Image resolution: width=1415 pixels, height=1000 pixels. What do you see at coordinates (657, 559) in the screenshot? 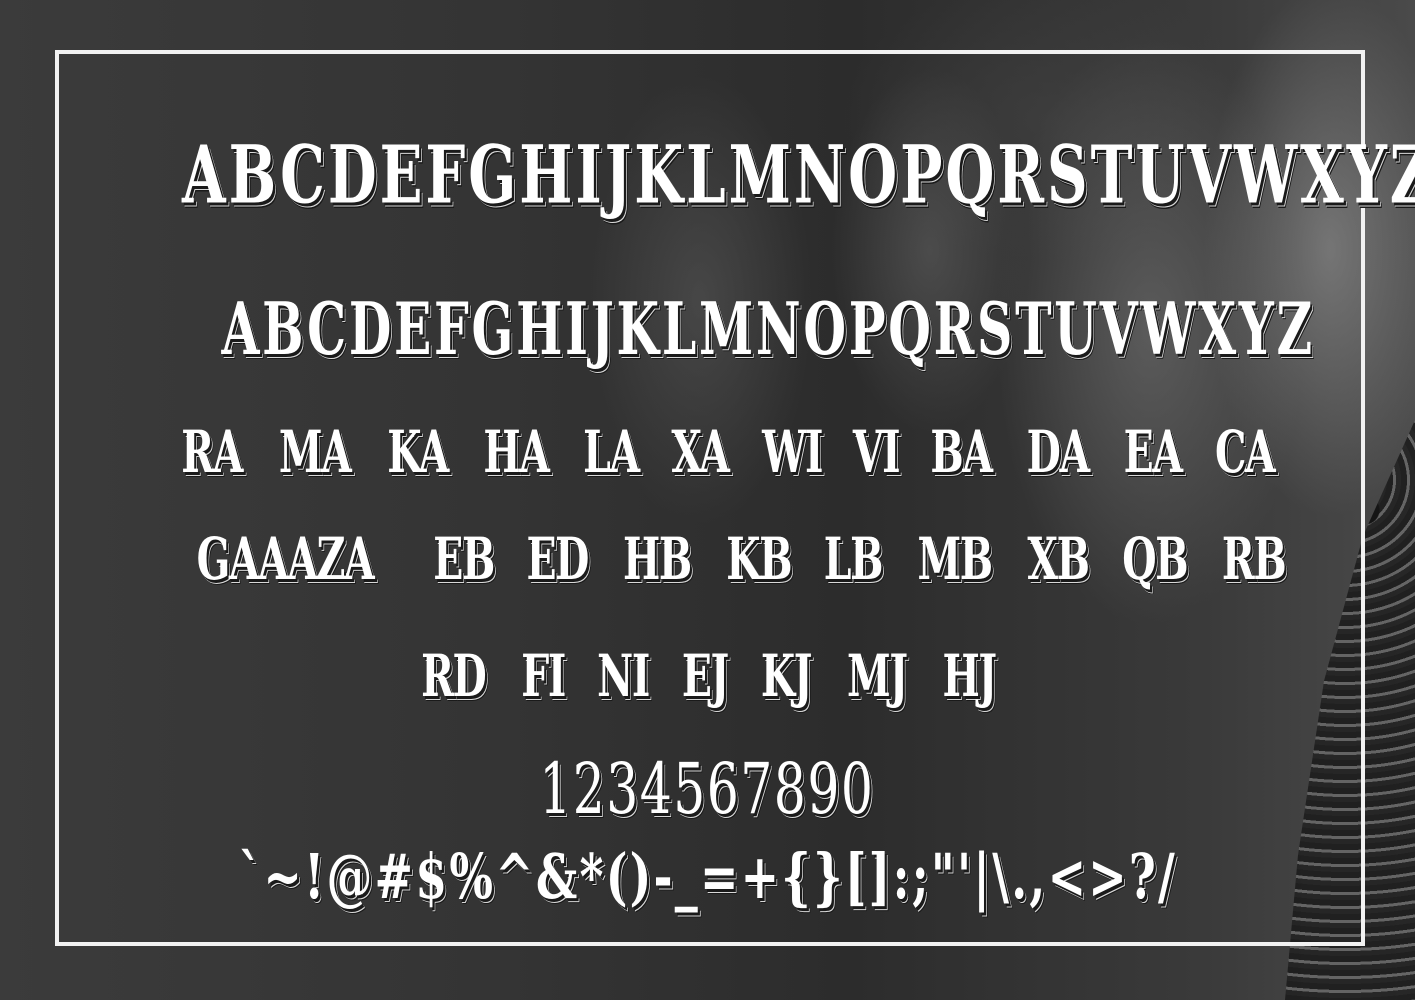
I see `ligature-glyph: HB` at bounding box center [657, 559].